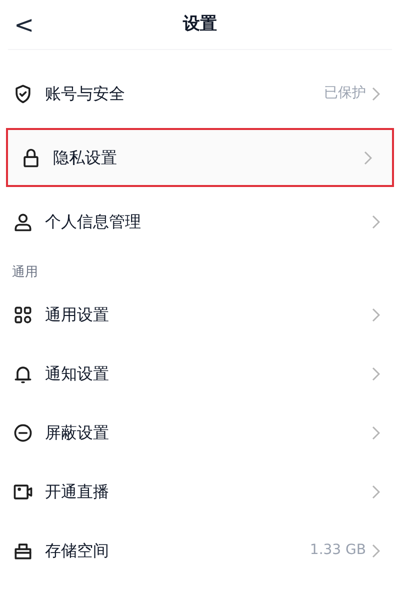  What do you see at coordinates (85, 93) in the screenshot?
I see `row-label: 账号与安全` at bounding box center [85, 93].